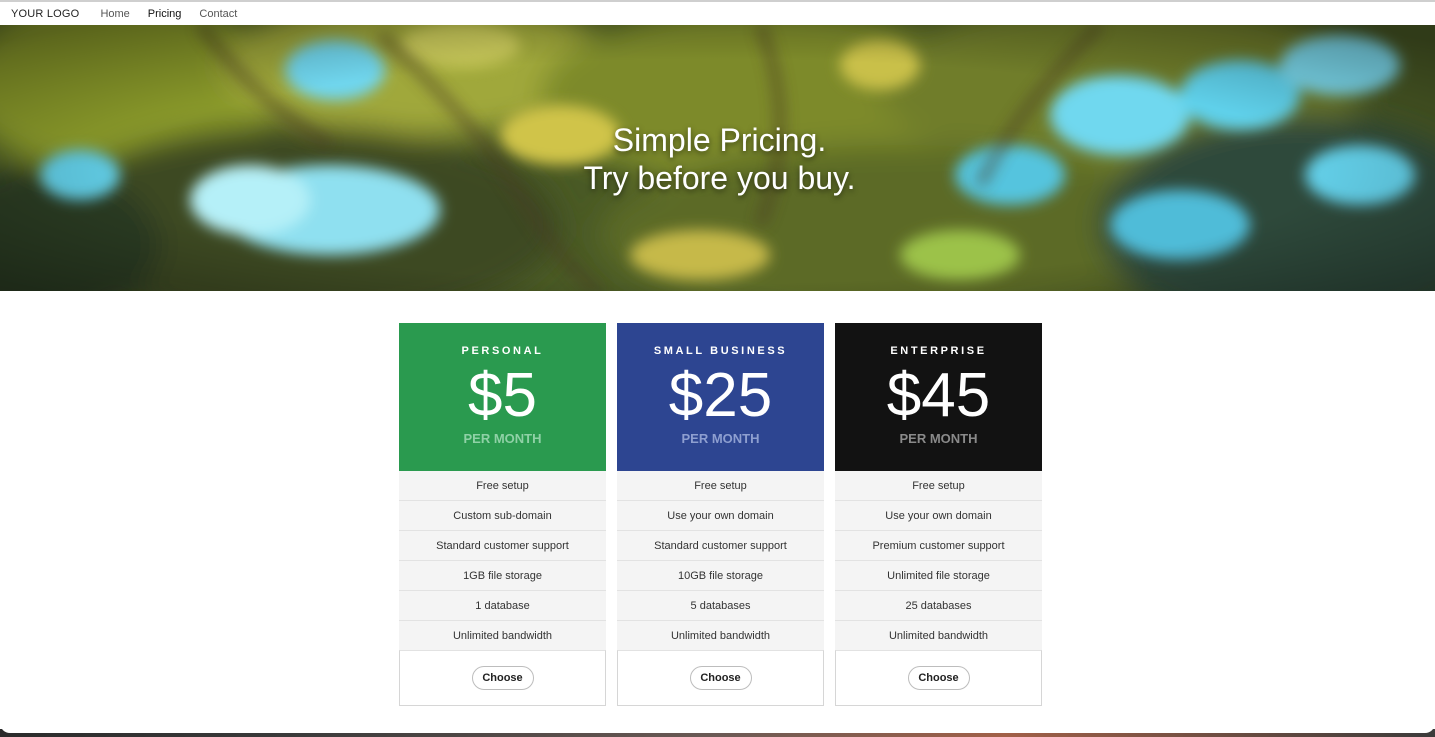 The height and width of the screenshot is (737, 1435). Describe the element at coordinates (502, 606) in the screenshot. I see `feature-item: 1 database` at that location.